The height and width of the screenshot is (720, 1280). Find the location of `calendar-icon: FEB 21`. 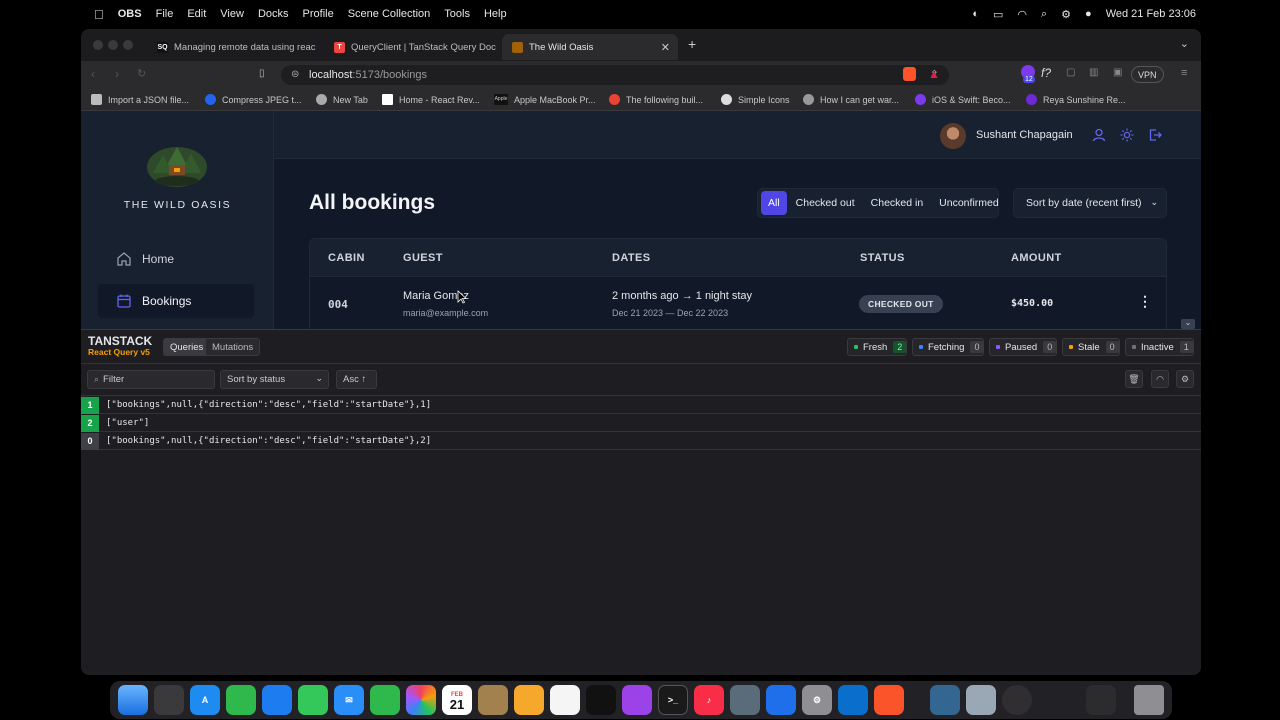

calendar-icon: FEB 21 is located at coordinates (457, 700).